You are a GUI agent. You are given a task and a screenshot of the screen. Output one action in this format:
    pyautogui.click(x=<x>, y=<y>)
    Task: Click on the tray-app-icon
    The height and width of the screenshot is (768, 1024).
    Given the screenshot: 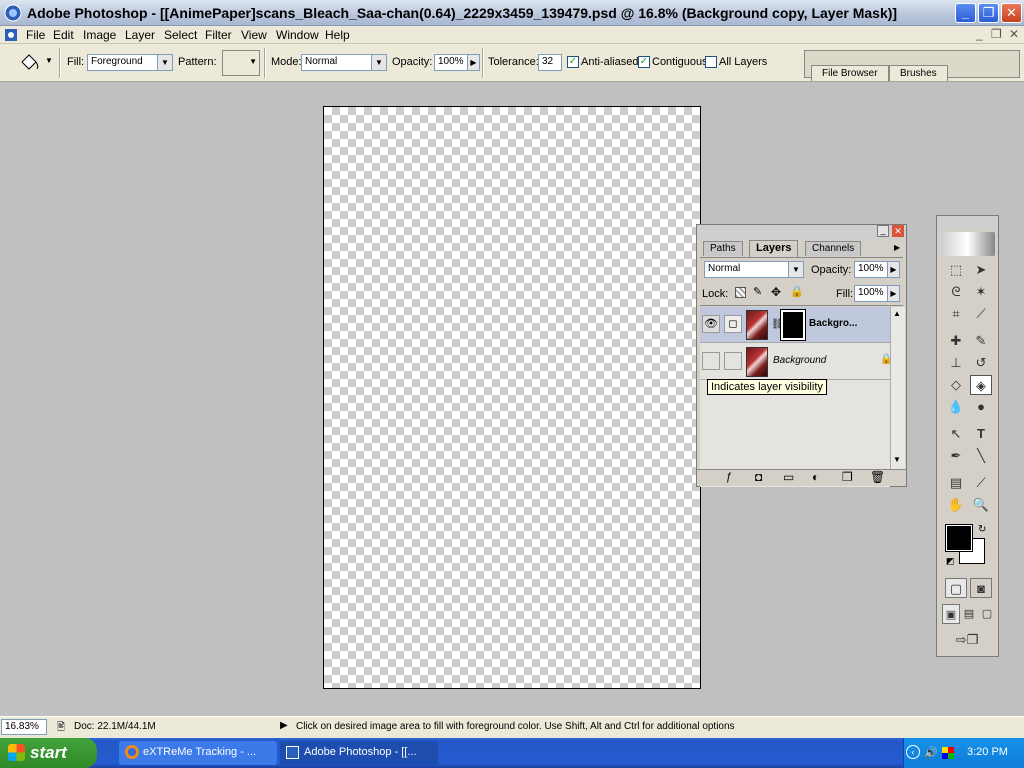 What is the action you would take?
    pyautogui.click(x=948, y=753)
    